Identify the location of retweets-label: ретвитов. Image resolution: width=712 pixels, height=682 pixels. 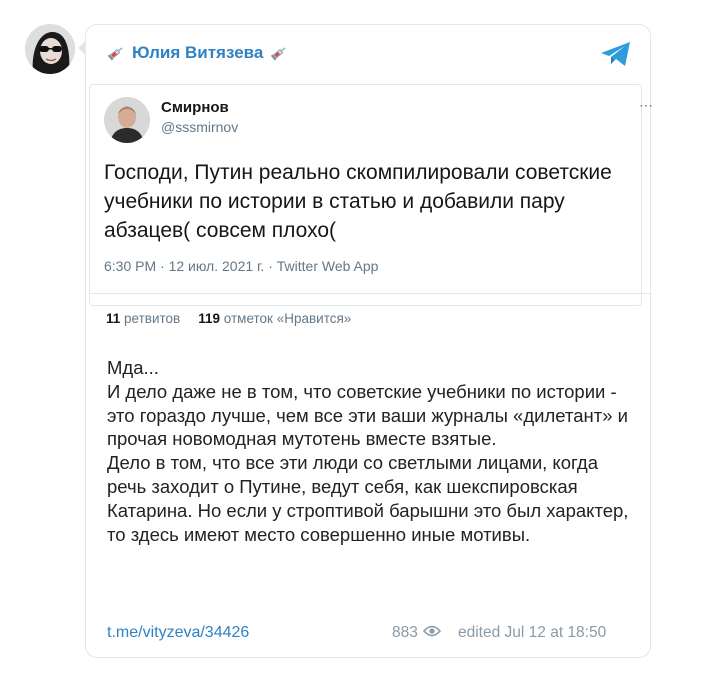
(152, 318).